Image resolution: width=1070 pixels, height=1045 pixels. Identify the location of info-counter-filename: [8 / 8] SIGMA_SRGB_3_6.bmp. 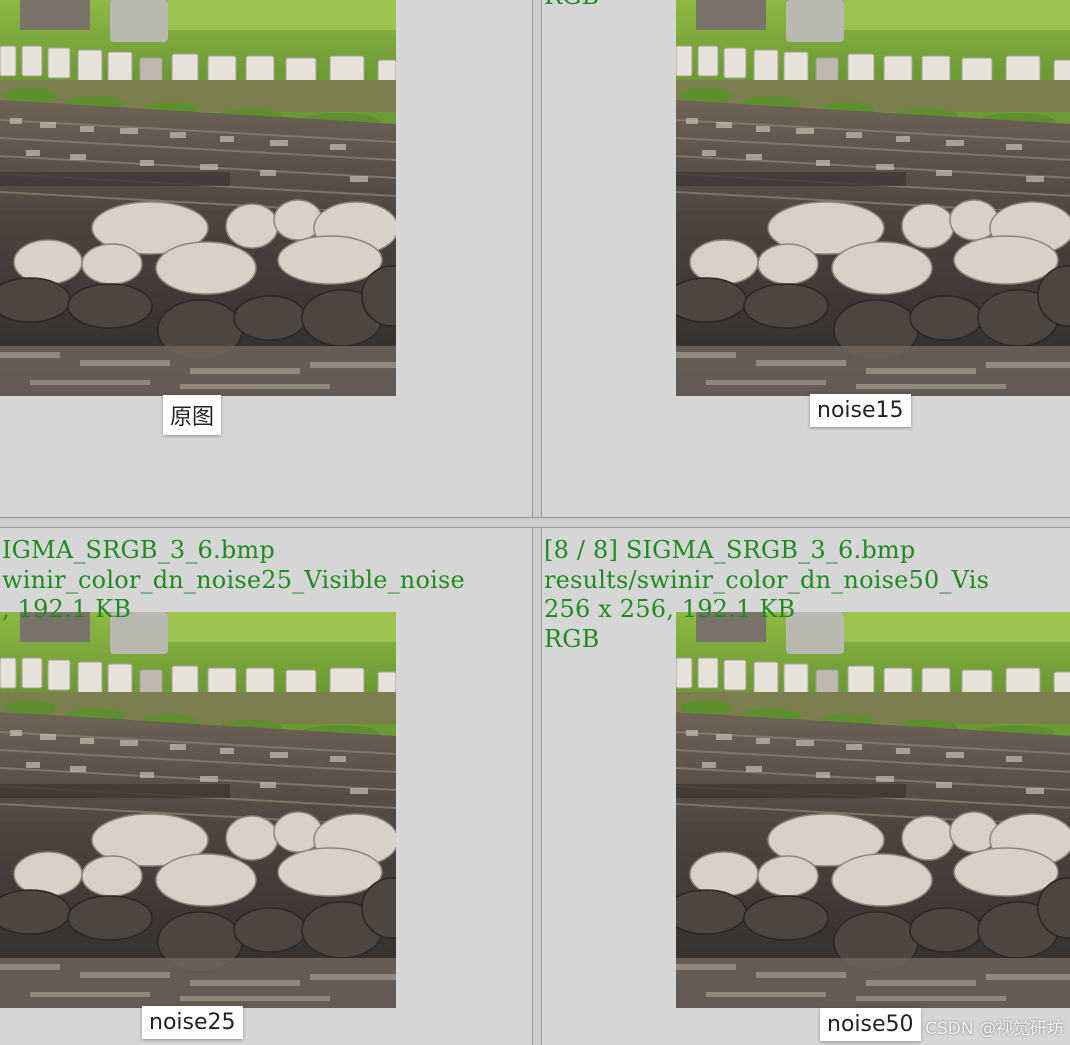
(730, 550).